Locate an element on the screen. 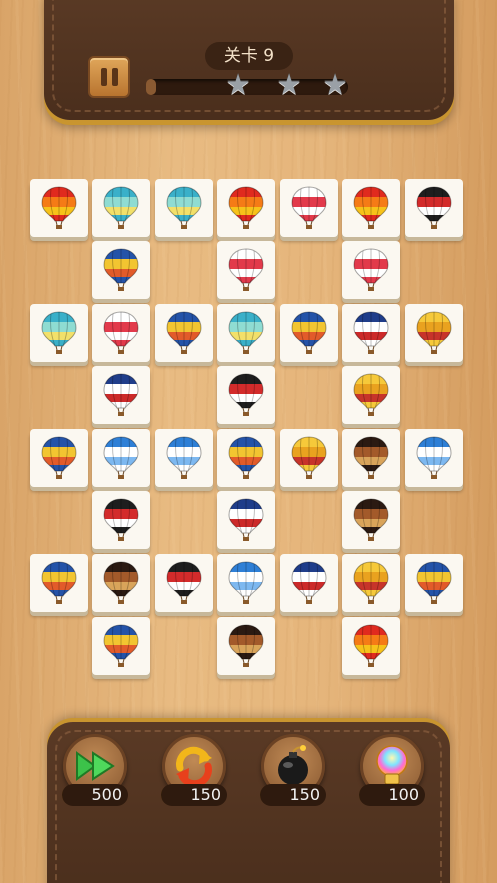 This screenshot has height=883, width=497. bomb-icon is located at coordinates (293, 765).